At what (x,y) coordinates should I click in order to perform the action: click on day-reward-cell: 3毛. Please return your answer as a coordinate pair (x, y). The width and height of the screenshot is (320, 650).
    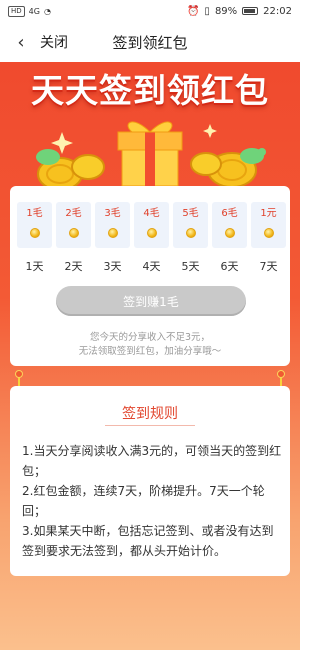
    Looking at the image, I should click on (112, 225).